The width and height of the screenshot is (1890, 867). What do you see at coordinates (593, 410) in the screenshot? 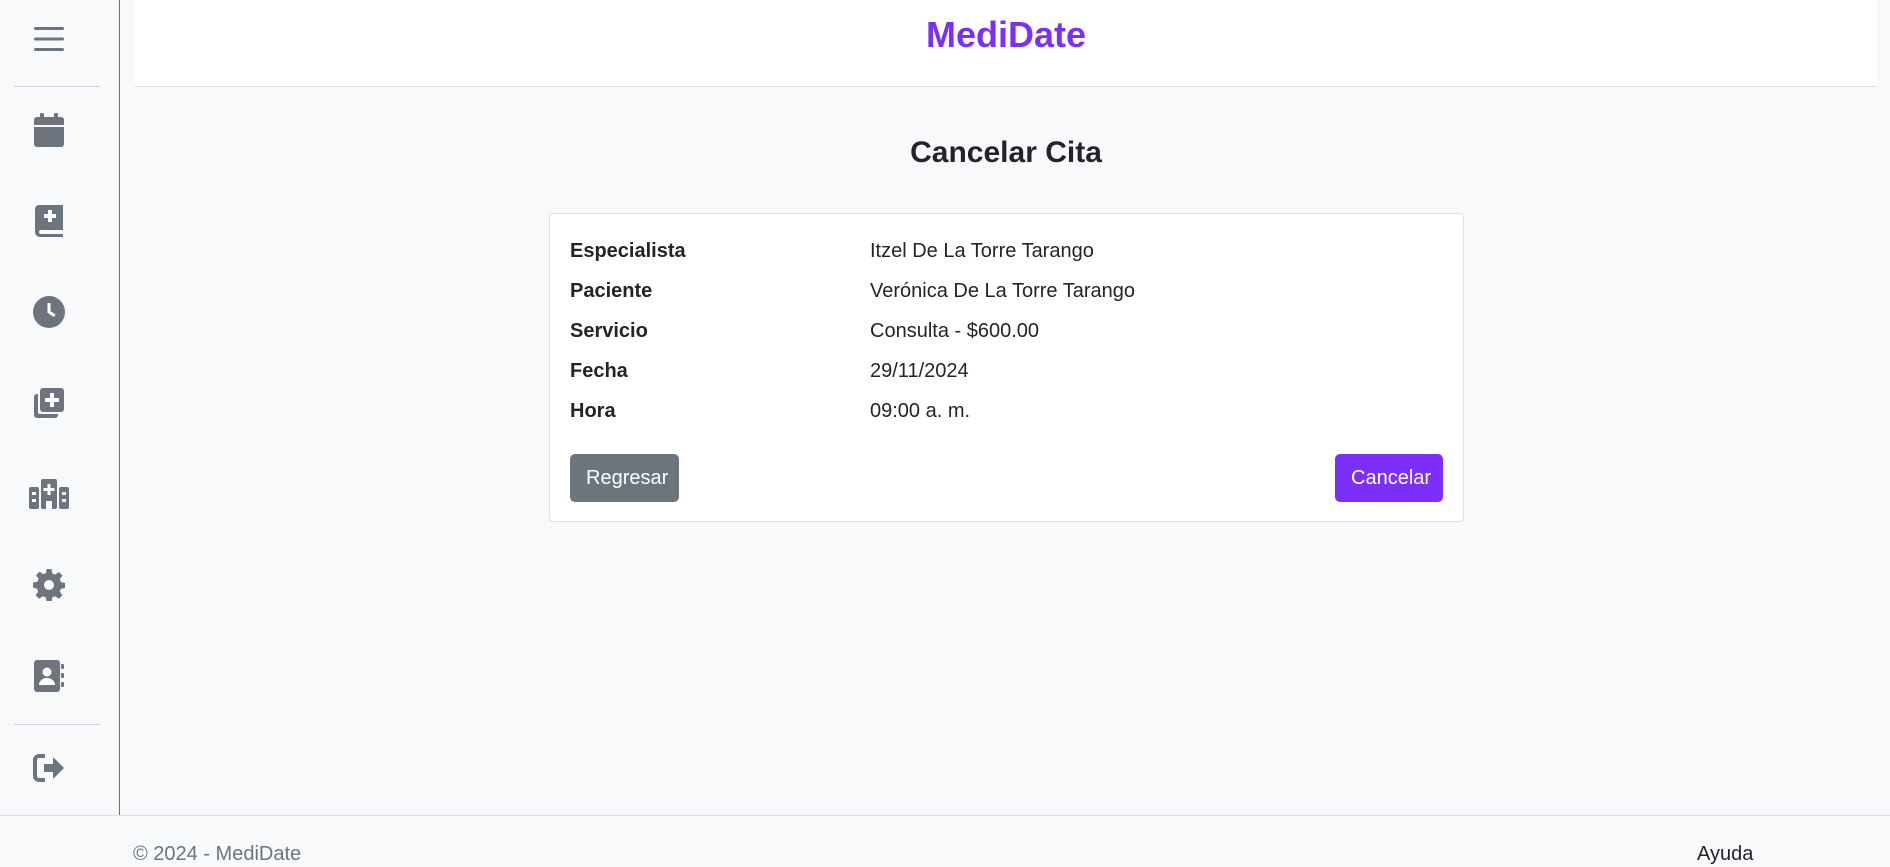
I see `detail-label: Hora` at bounding box center [593, 410].